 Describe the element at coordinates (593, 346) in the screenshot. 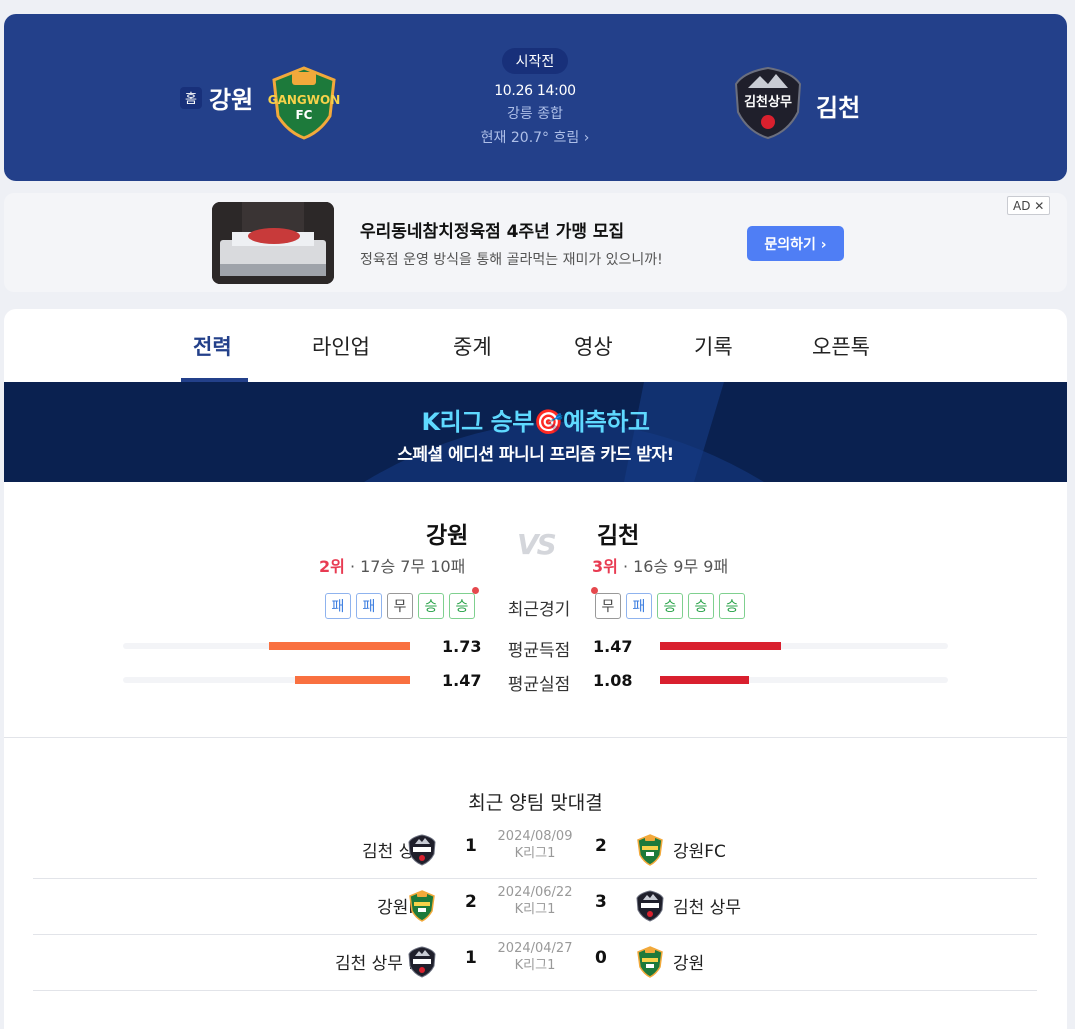

I see `tab-video: 영상` at that location.